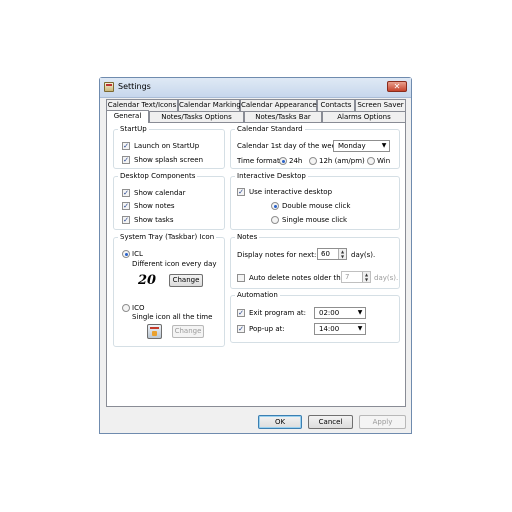 The height and width of the screenshot is (512, 512). What do you see at coordinates (126, 206) in the screenshot?
I see `show-notes-checkbox: ✓` at bounding box center [126, 206].